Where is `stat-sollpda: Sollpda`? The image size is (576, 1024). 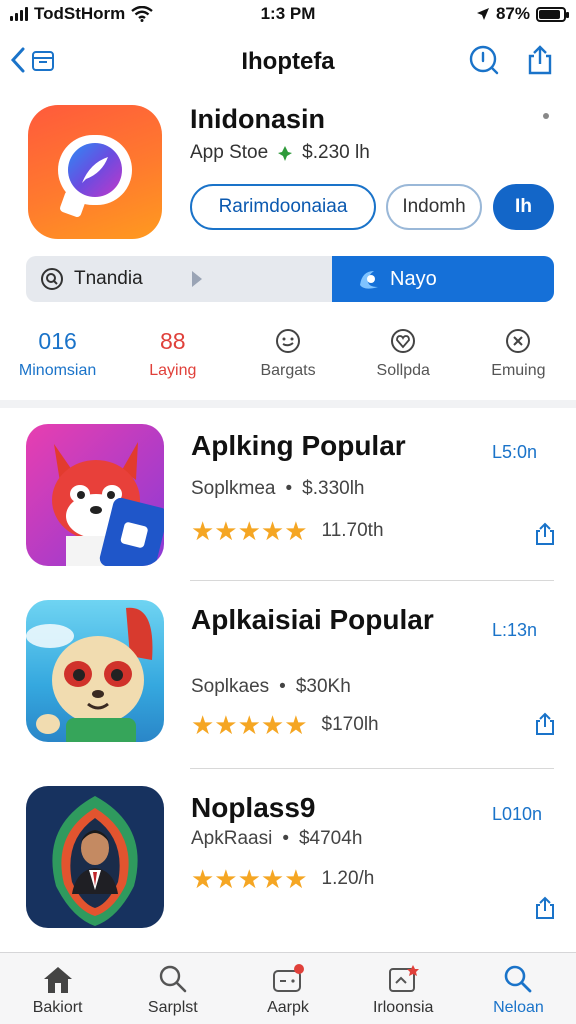 stat-sollpda: Sollpda is located at coordinates (403, 358).